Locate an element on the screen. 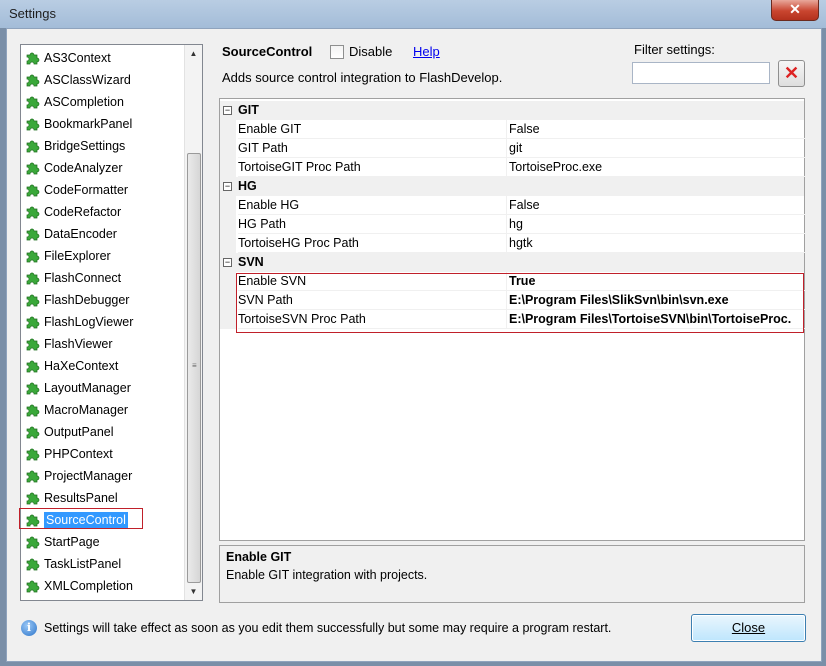 The image size is (826, 666). sidebar-item-haxecontext: HaXeContext is located at coordinates (104, 366).